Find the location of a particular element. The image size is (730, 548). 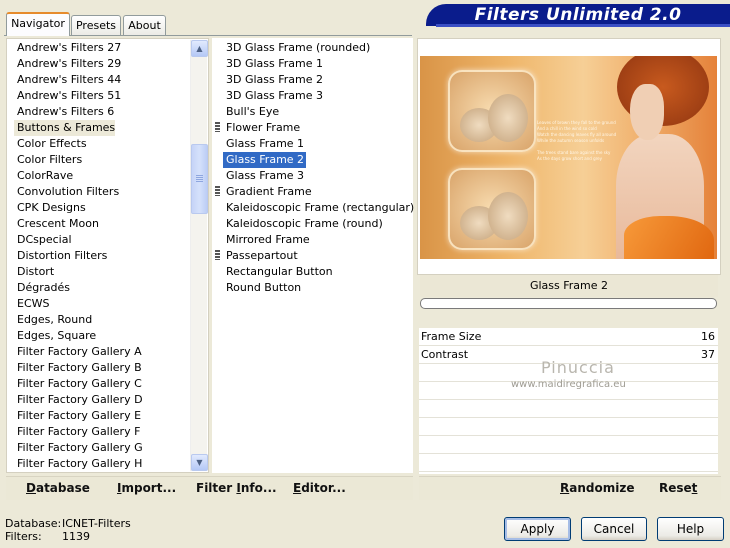

database-button: Database is located at coordinates (58, 488).